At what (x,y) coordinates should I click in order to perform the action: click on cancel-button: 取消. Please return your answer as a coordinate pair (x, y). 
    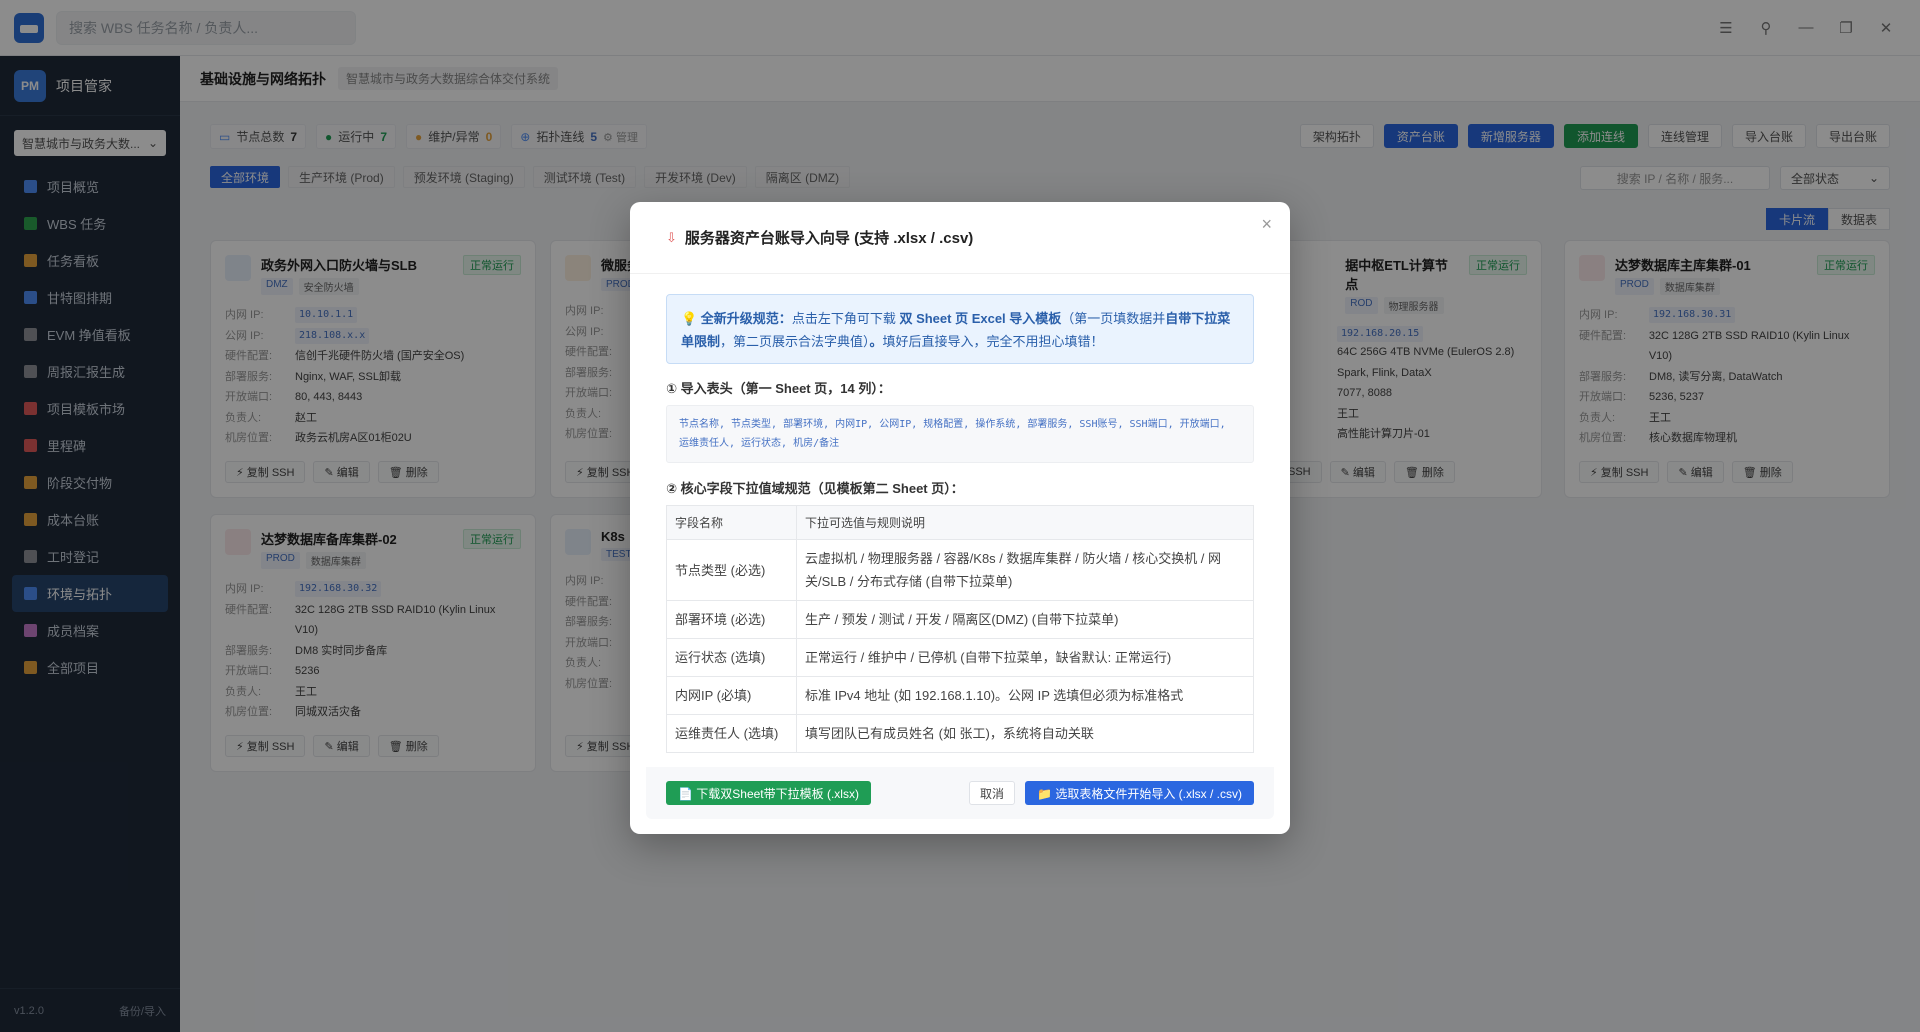
    Looking at the image, I should click on (992, 793).